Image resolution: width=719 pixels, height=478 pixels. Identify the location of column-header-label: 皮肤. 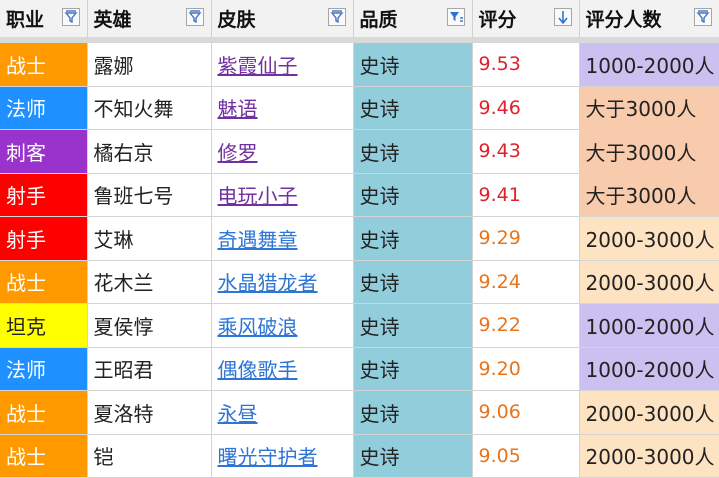
(236, 20).